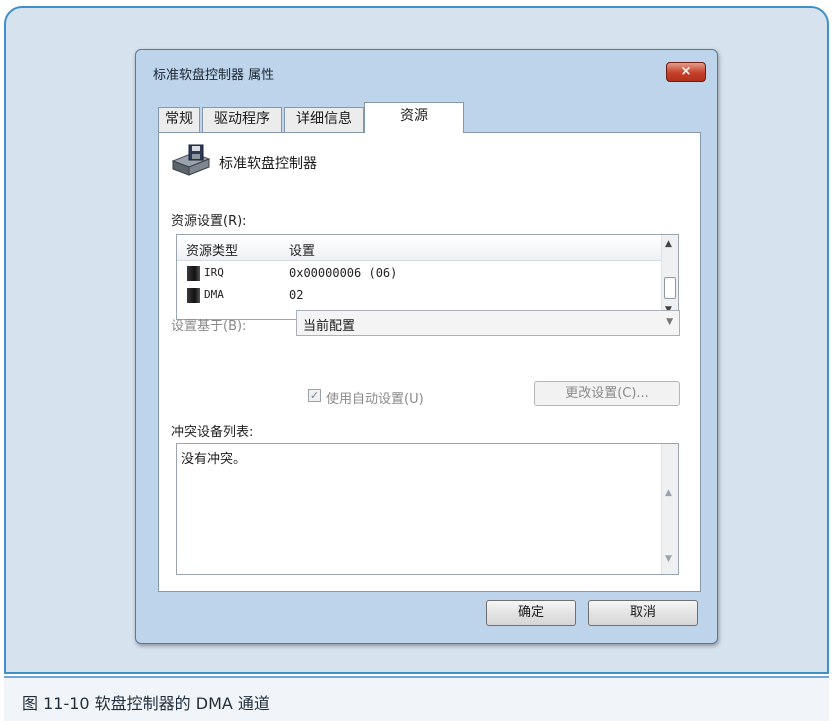  I want to click on conflict-scrollbar: ▲ ▼, so click(669, 509).